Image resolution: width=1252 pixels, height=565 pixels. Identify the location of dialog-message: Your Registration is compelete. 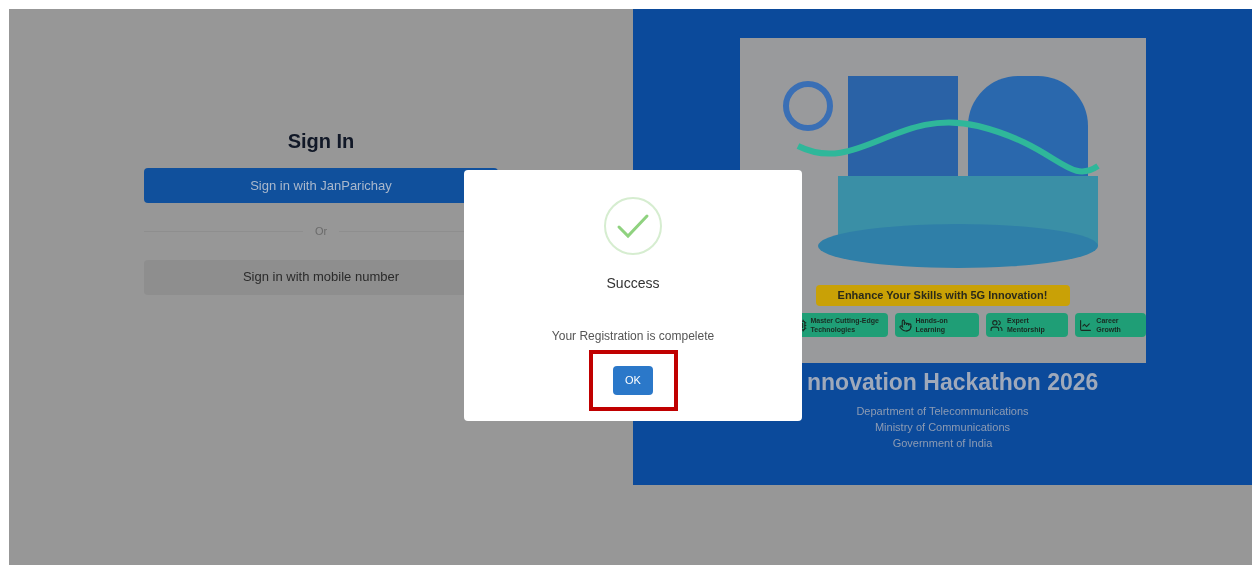
(633, 336).